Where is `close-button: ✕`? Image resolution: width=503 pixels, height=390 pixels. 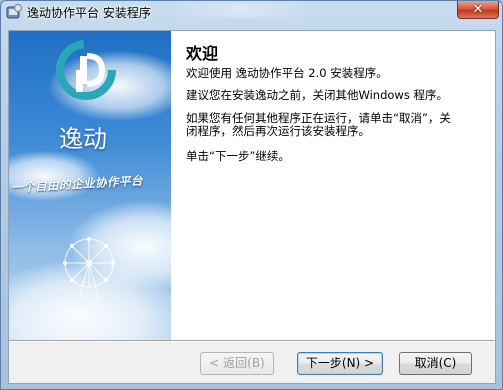 close-button: ✕ is located at coordinates (478, 10).